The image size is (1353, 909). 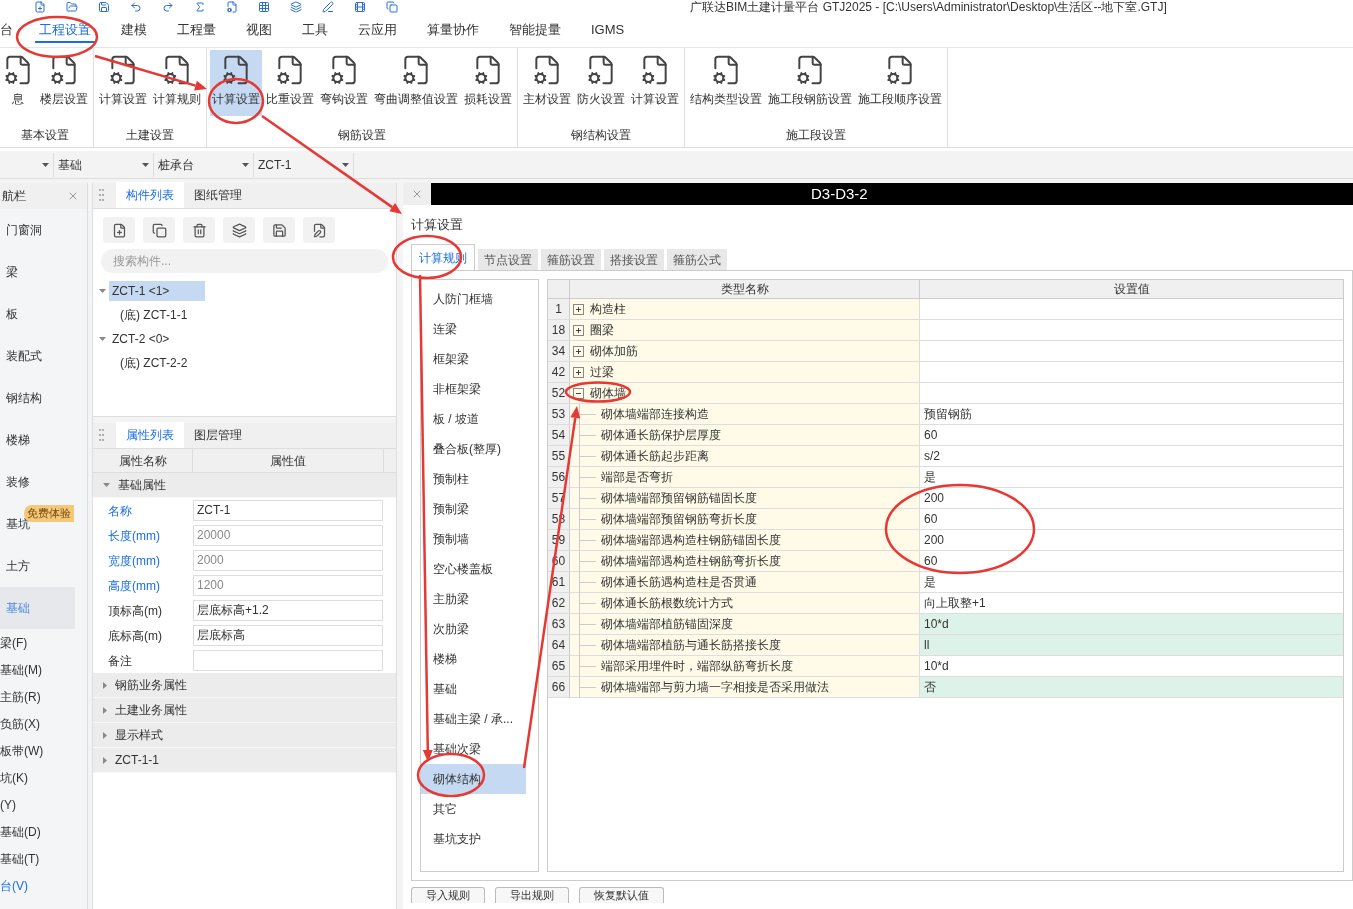 I want to click on ribbon-button: 弯钩设置, so click(x=344, y=83).